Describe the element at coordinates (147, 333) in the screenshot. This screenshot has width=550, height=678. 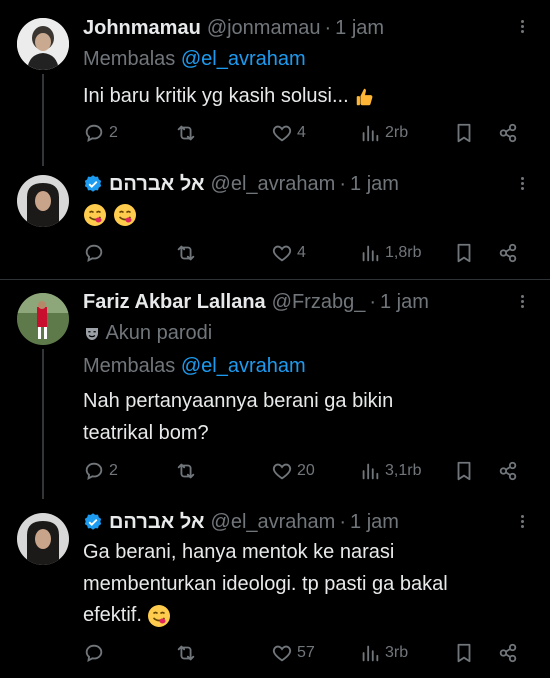
I see `parody-label: Akun parodi` at that location.